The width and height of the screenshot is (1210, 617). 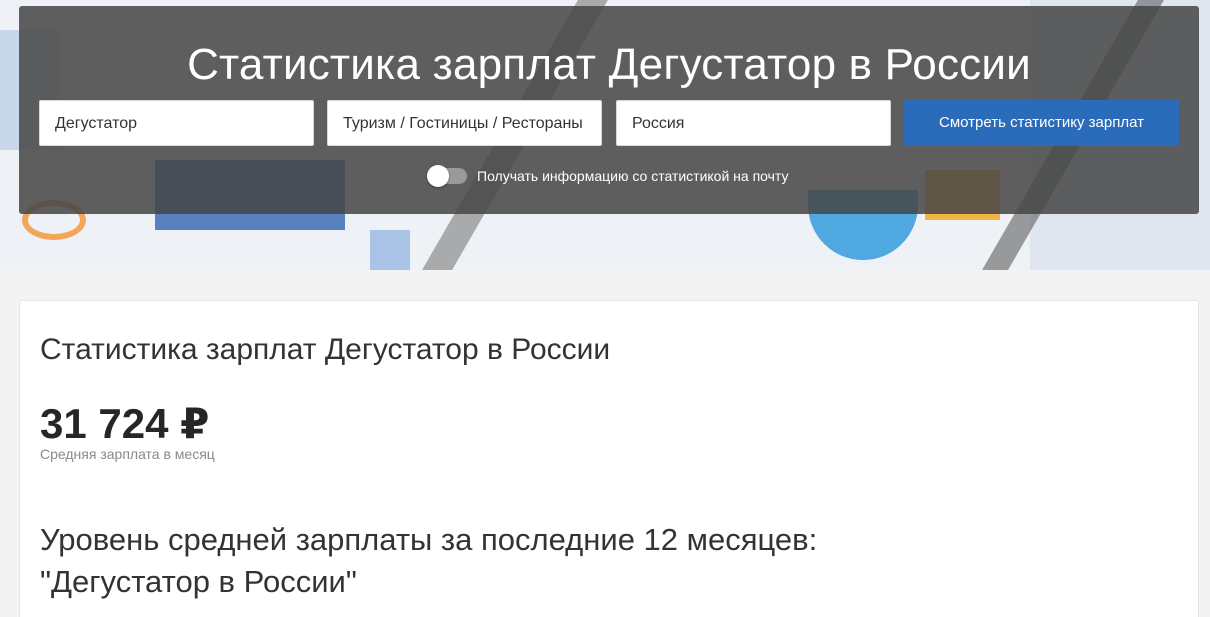 What do you see at coordinates (325, 349) in the screenshot?
I see `card-title: Статистика зарплат Дегустатор в России` at bounding box center [325, 349].